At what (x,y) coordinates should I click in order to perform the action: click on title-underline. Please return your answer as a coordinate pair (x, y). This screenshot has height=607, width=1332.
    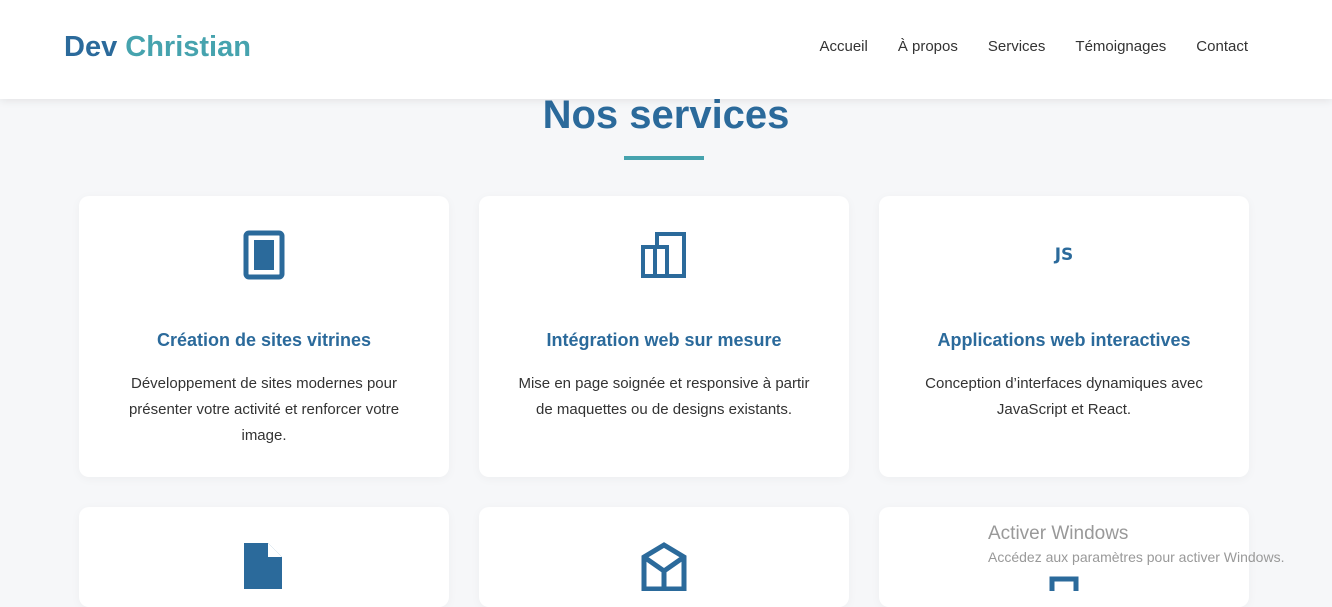
    Looking at the image, I should click on (664, 158).